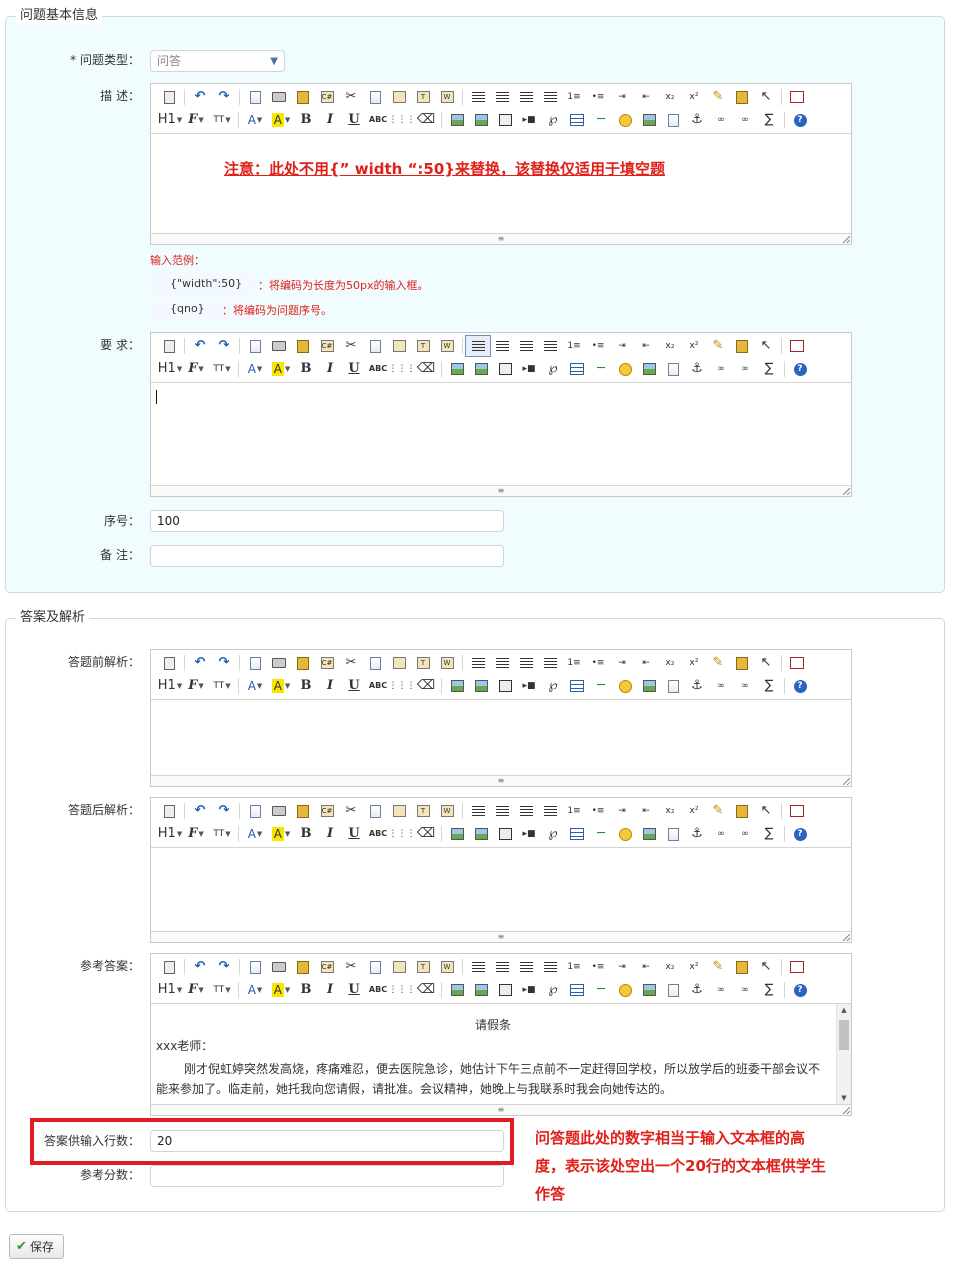 The width and height of the screenshot is (969, 1271). What do you see at coordinates (769, 990) in the screenshot?
I see `formula-button: ∑` at bounding box center [769, 990].